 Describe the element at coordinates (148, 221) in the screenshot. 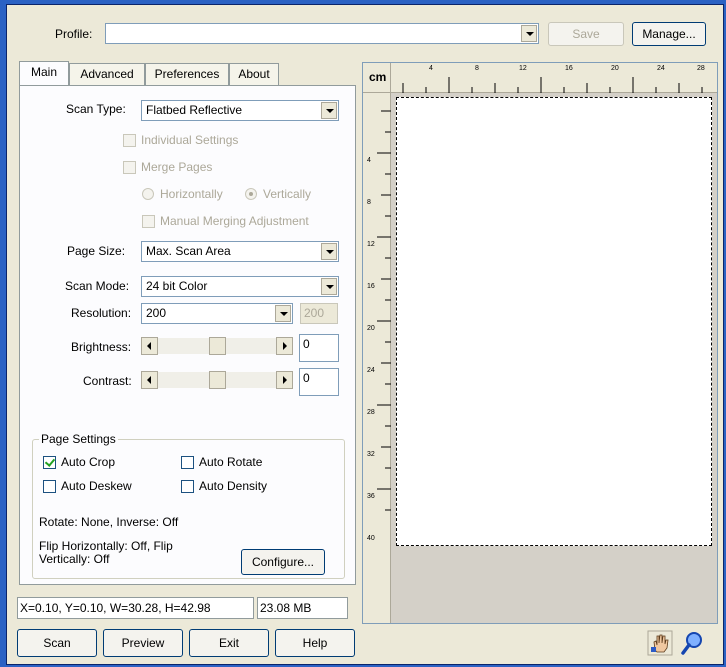

I see `manual-merging-checkbox` at that location.